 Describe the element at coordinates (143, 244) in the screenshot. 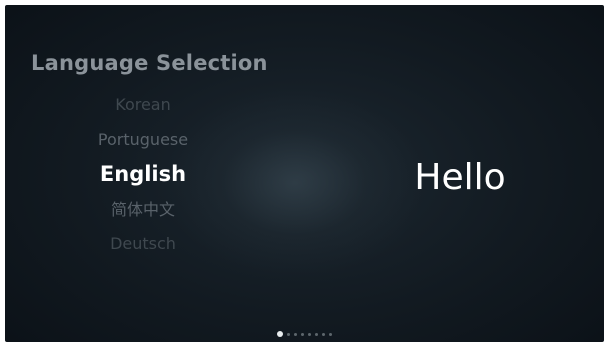

I see `language-option-deutsch: Deutsch` at that location.